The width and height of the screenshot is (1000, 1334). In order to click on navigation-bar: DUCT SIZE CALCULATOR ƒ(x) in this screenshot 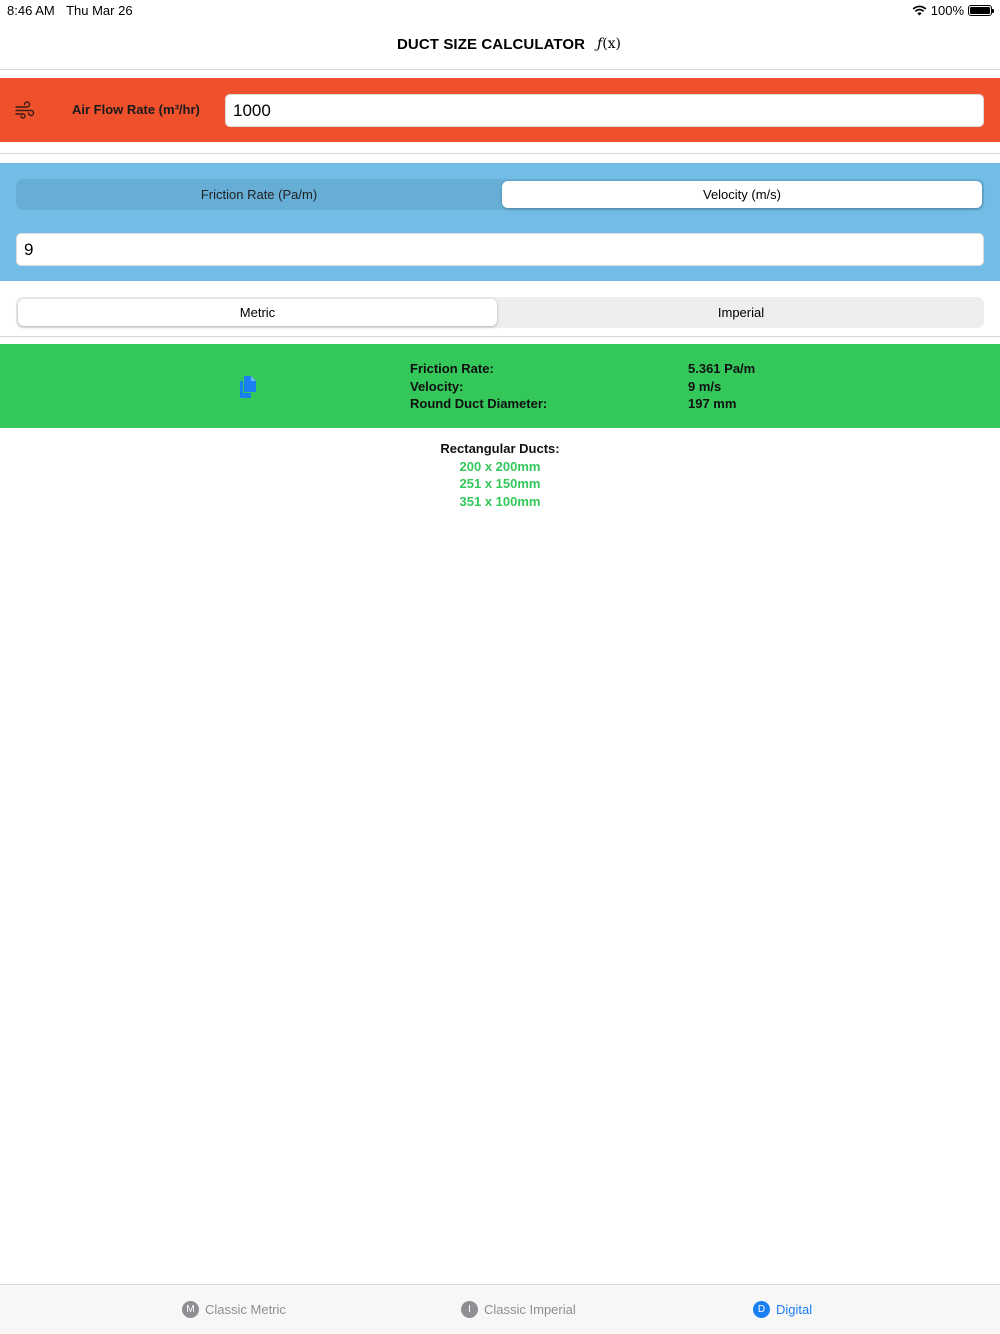, I will do `click(500, 46)`.